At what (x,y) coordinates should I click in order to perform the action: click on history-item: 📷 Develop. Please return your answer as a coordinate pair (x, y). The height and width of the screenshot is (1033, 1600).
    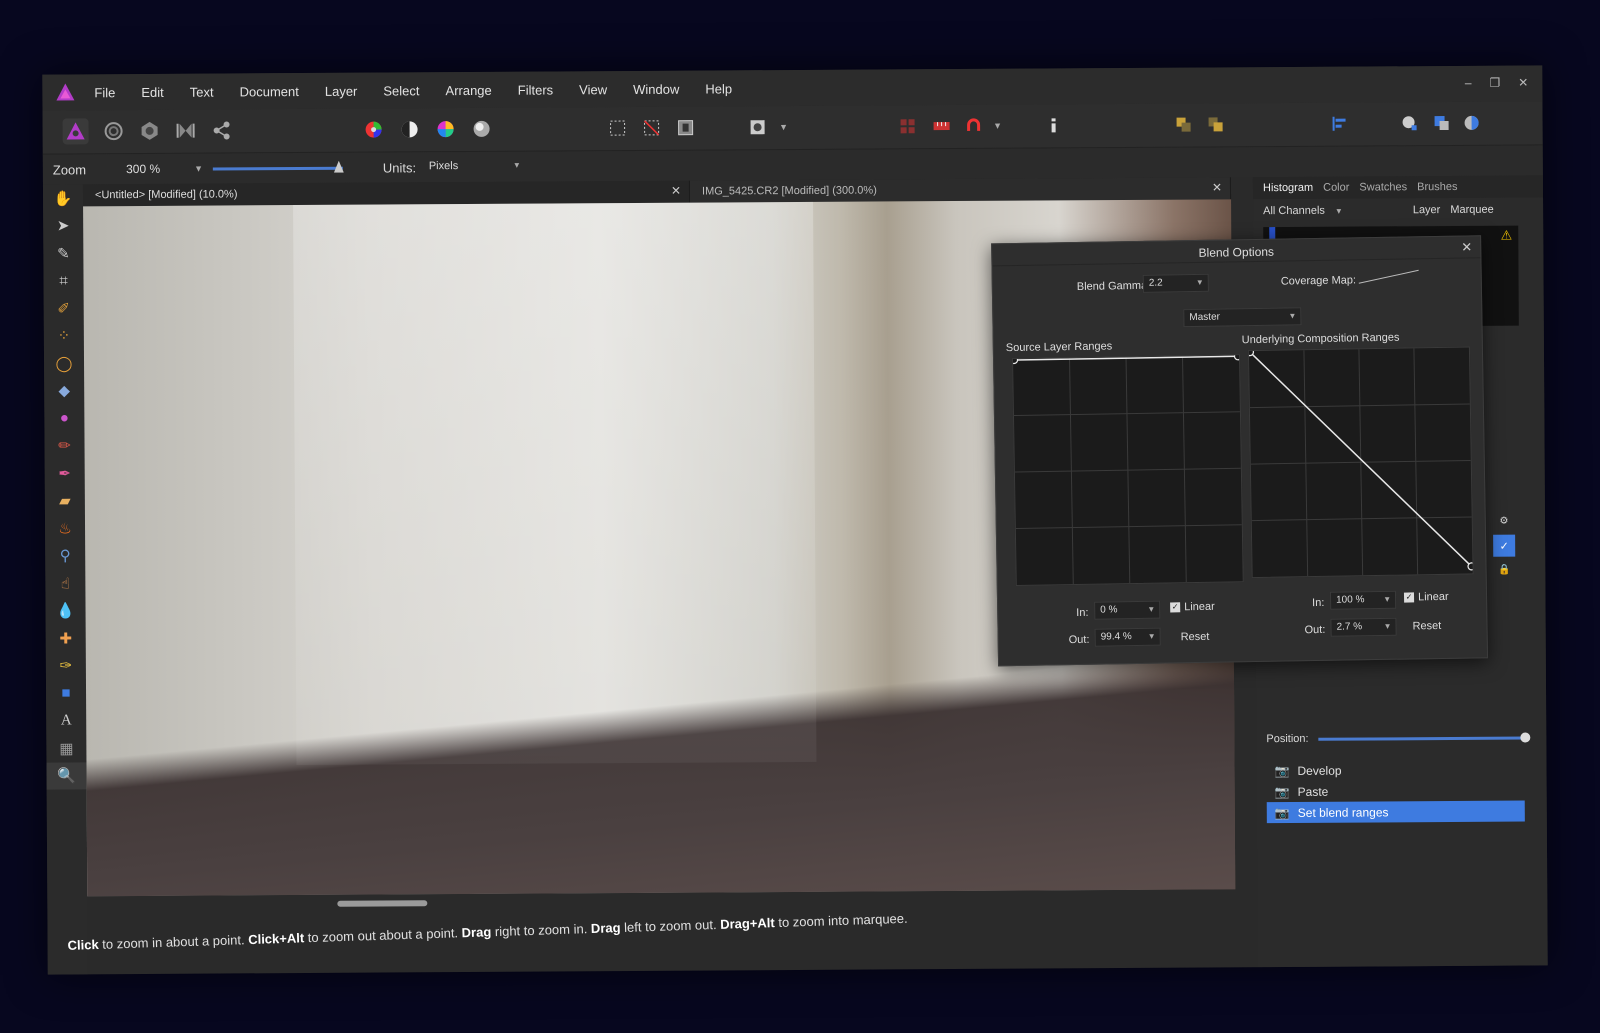
    Looking at the image, I should click on (1395, 770).